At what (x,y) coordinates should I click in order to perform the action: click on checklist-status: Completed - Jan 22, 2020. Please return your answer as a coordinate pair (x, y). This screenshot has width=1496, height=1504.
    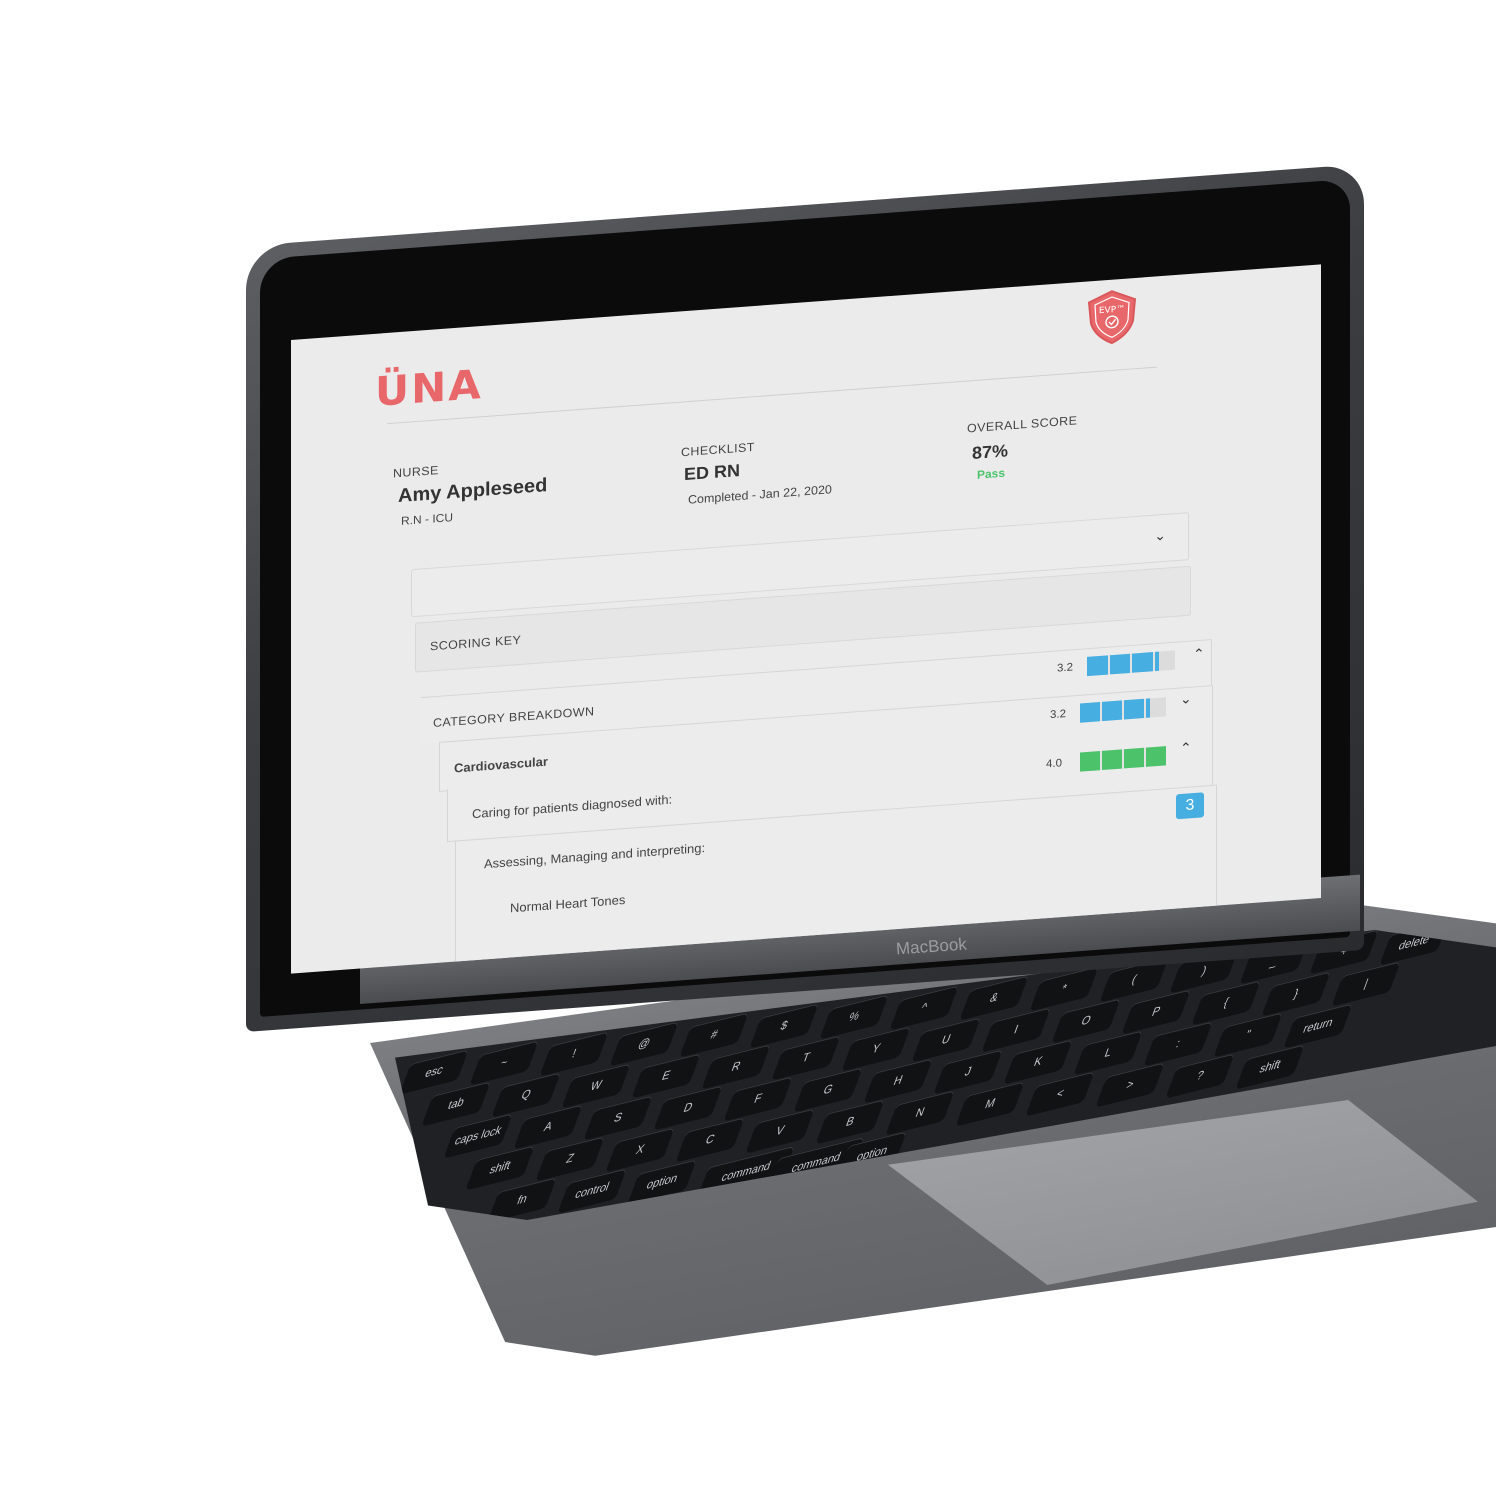
    Looking at the image, I should click on (760, 494).